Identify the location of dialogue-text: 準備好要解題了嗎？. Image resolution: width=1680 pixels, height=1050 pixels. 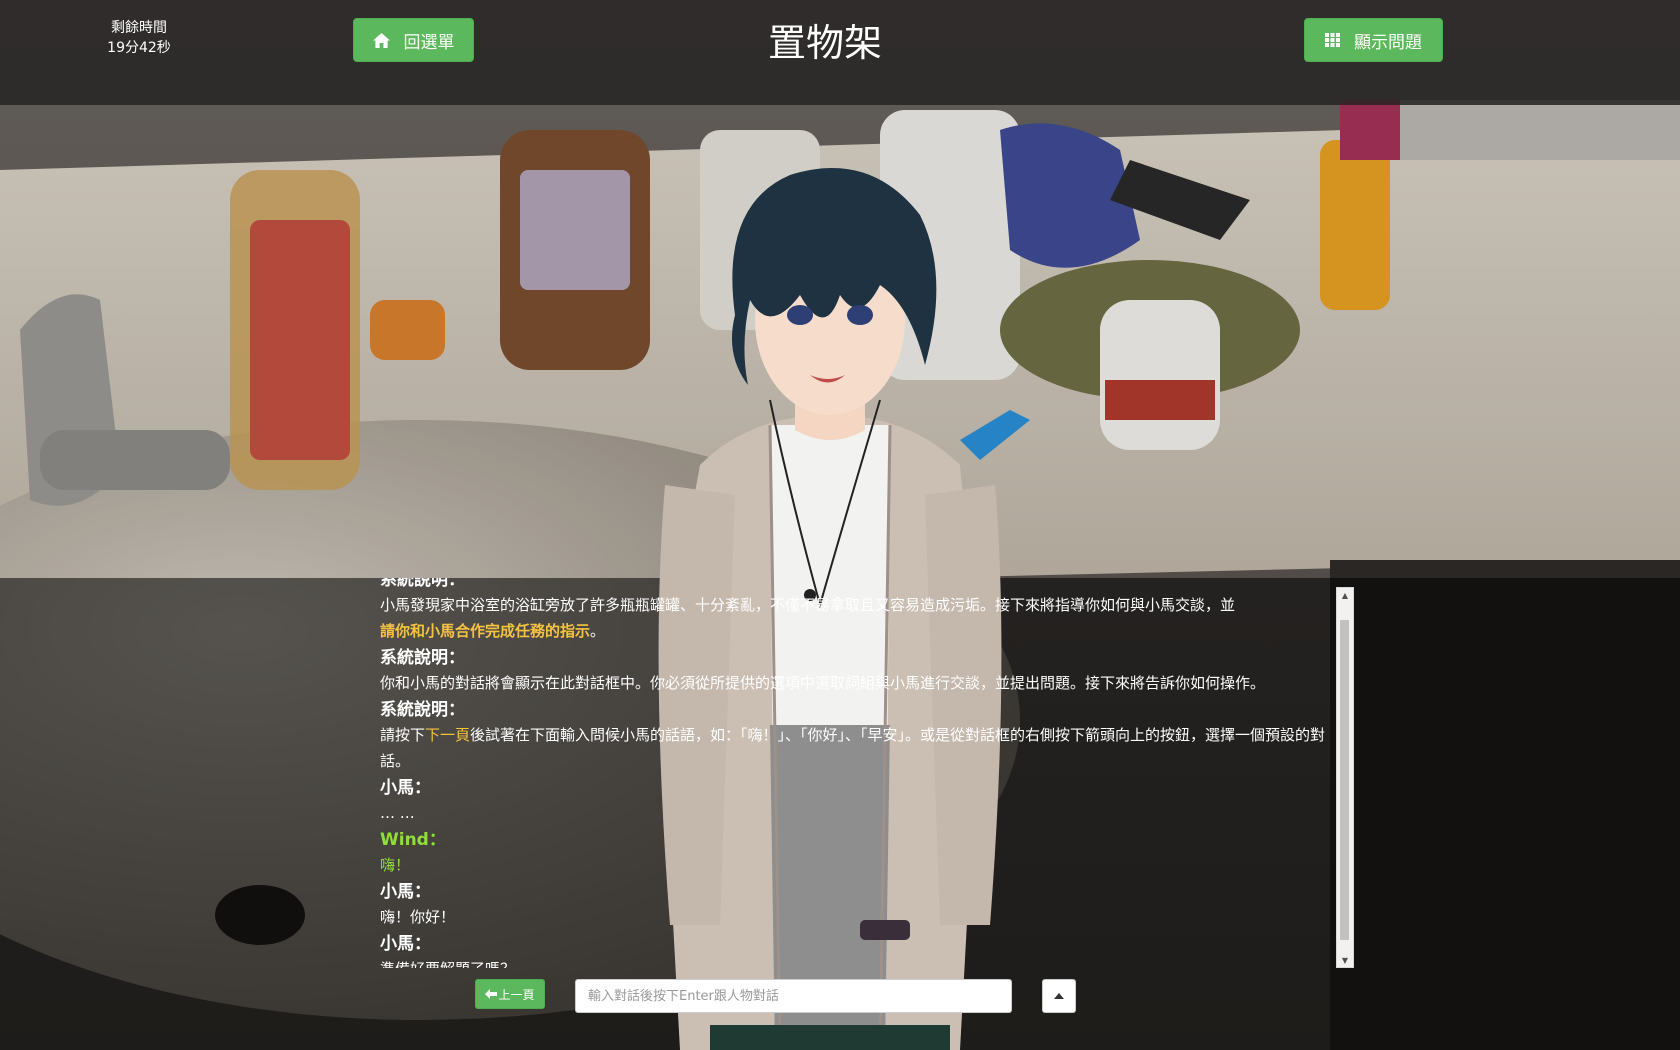
(856, 962).